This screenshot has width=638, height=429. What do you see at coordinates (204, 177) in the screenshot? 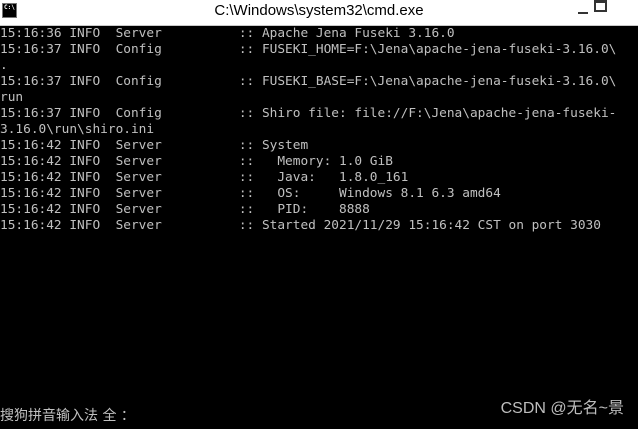
I see `console-line: 15:16:42 INFO Server :: Java: 1.8.0_161` at bounding box center [204, 177].